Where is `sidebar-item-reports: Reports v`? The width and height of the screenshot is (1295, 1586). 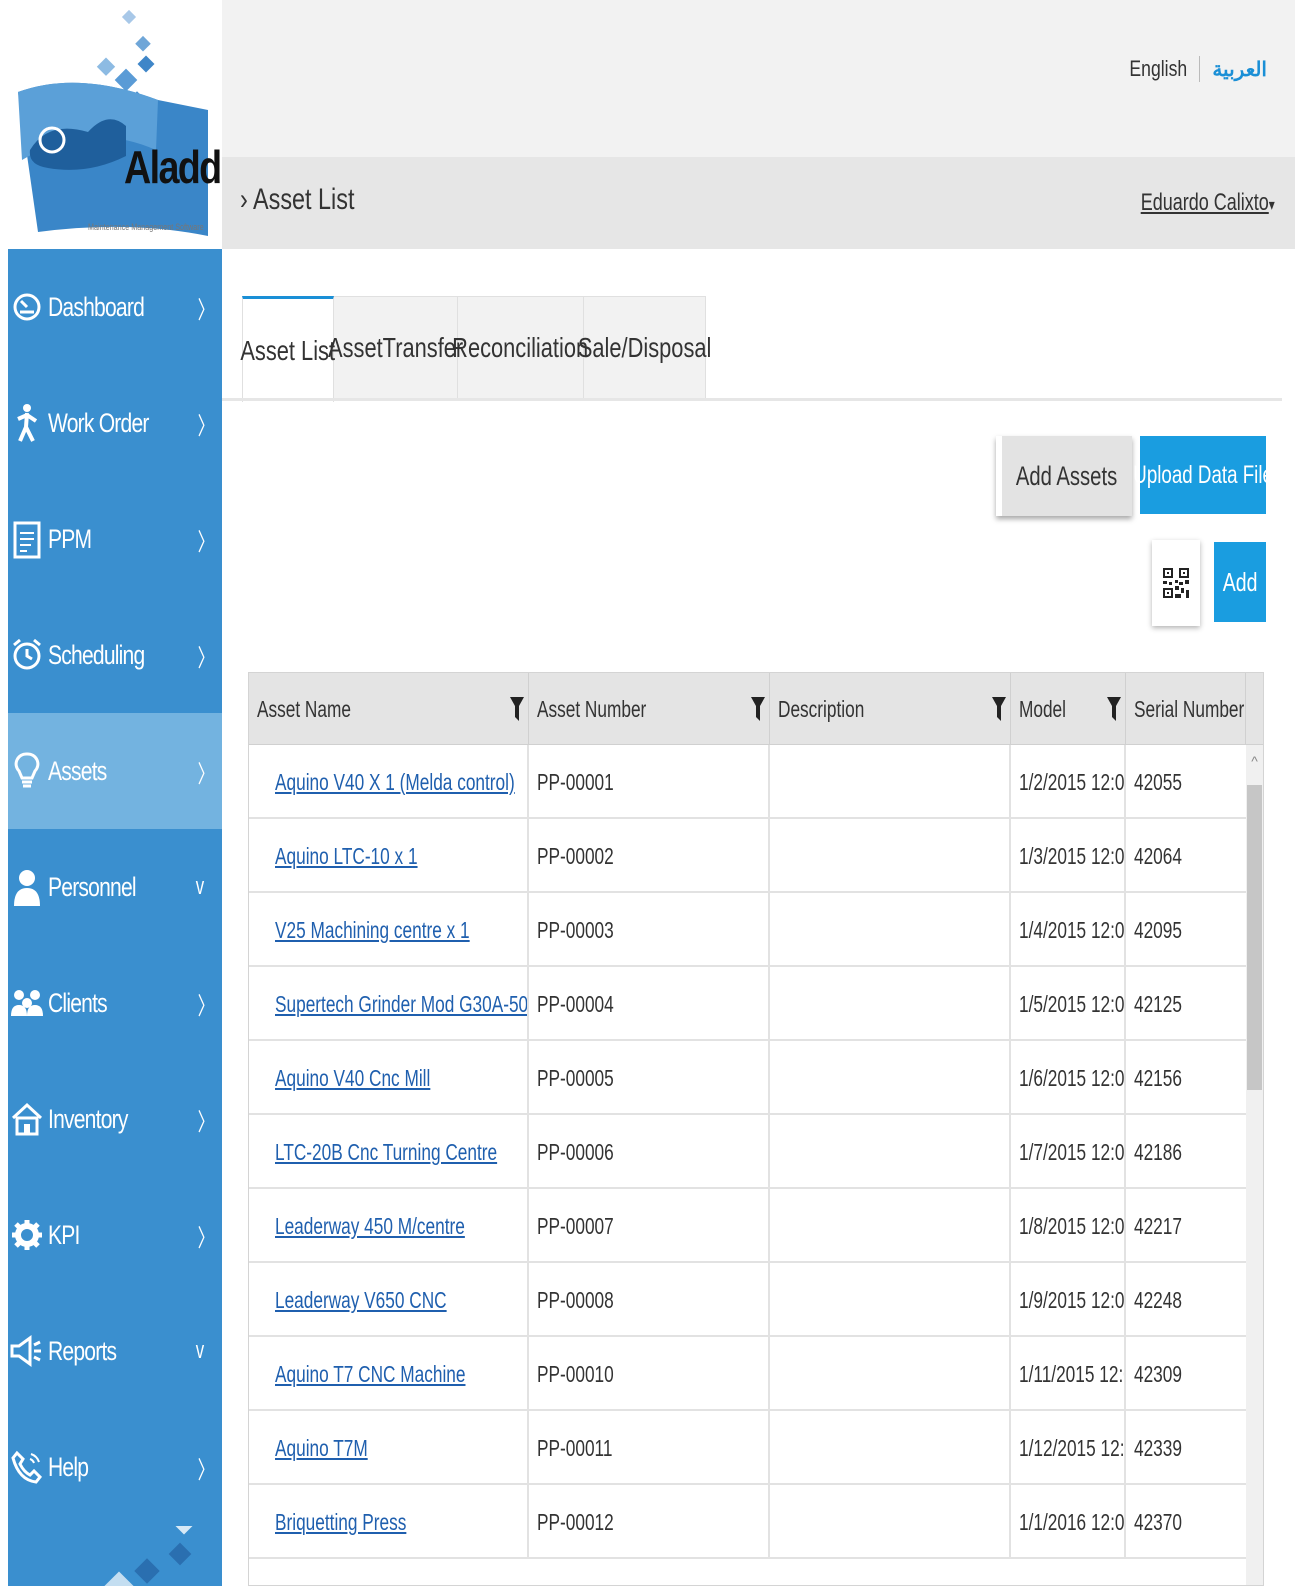
sidebar-item-reports: Reports v is located at coordinates (115, 1351).